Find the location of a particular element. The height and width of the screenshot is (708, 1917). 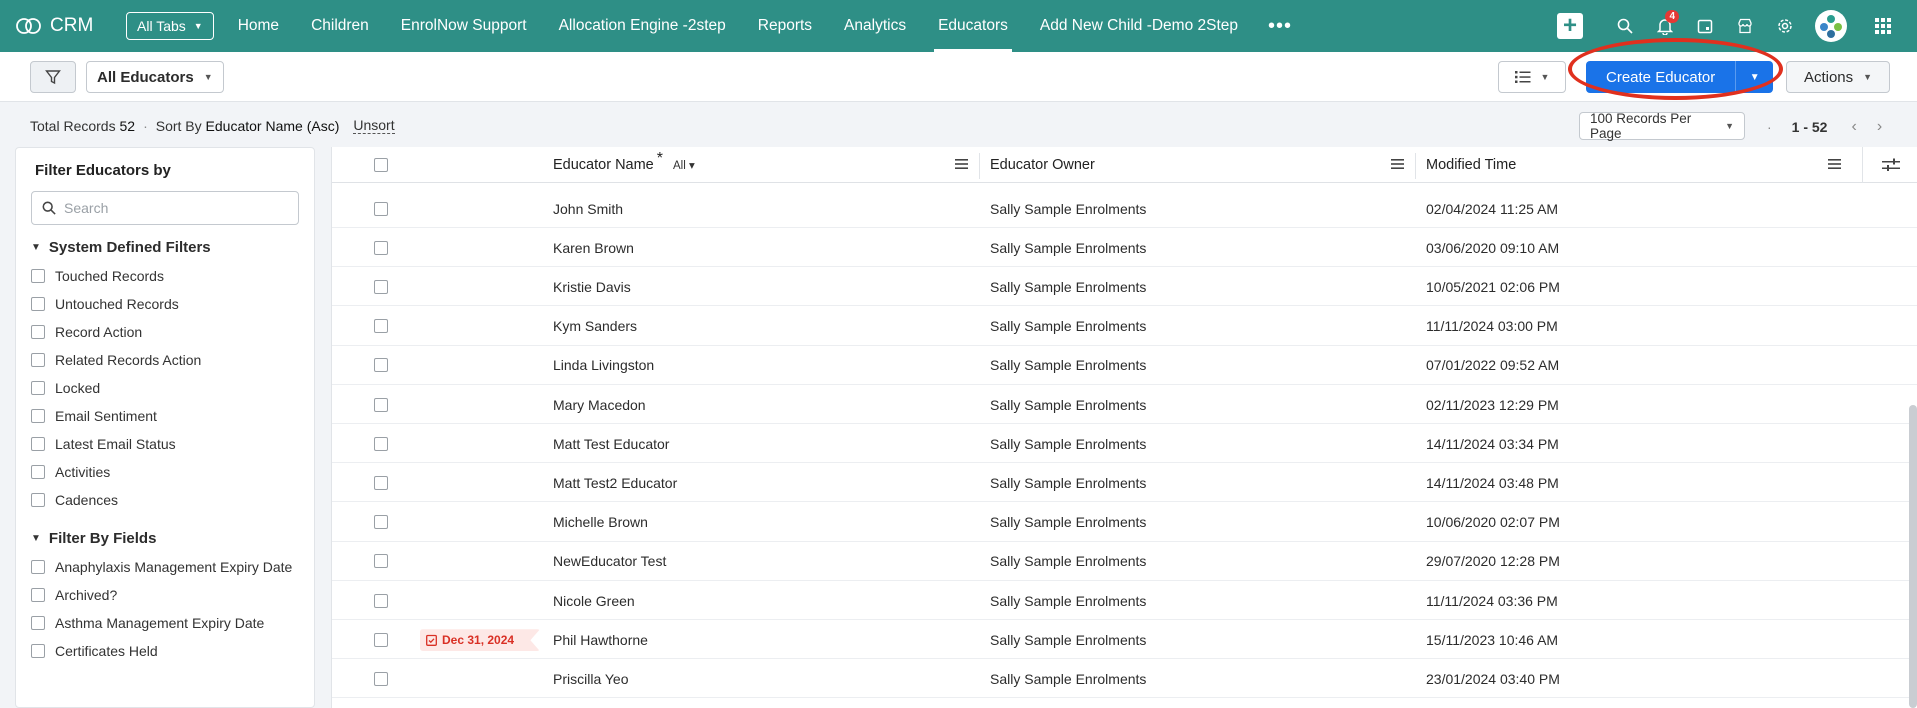

educator-name-cell: Nicole Green is located at coordinates (594, 600).